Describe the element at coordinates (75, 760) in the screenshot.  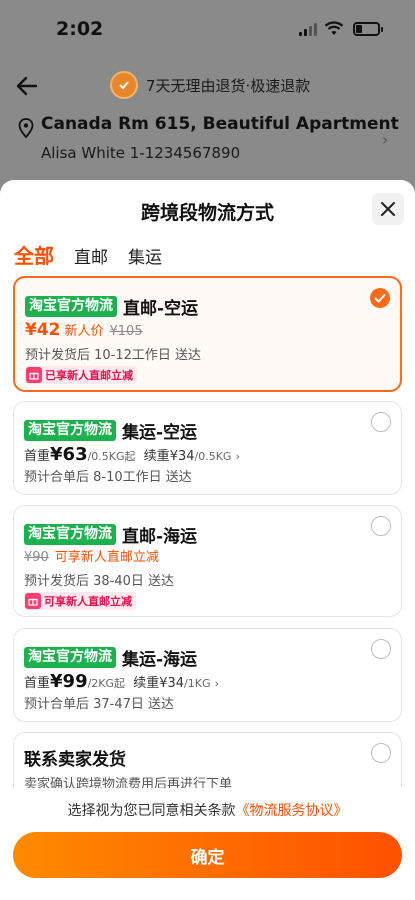
I see `method-name: 联系卖家发货` at that location.